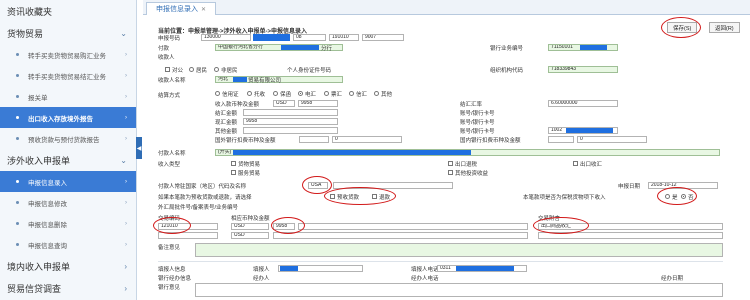 The image size is (750, 300). Describe the element at coordinates (367, 139) in the screenshot. I see `foreign-fee-amount: 0` at that location.